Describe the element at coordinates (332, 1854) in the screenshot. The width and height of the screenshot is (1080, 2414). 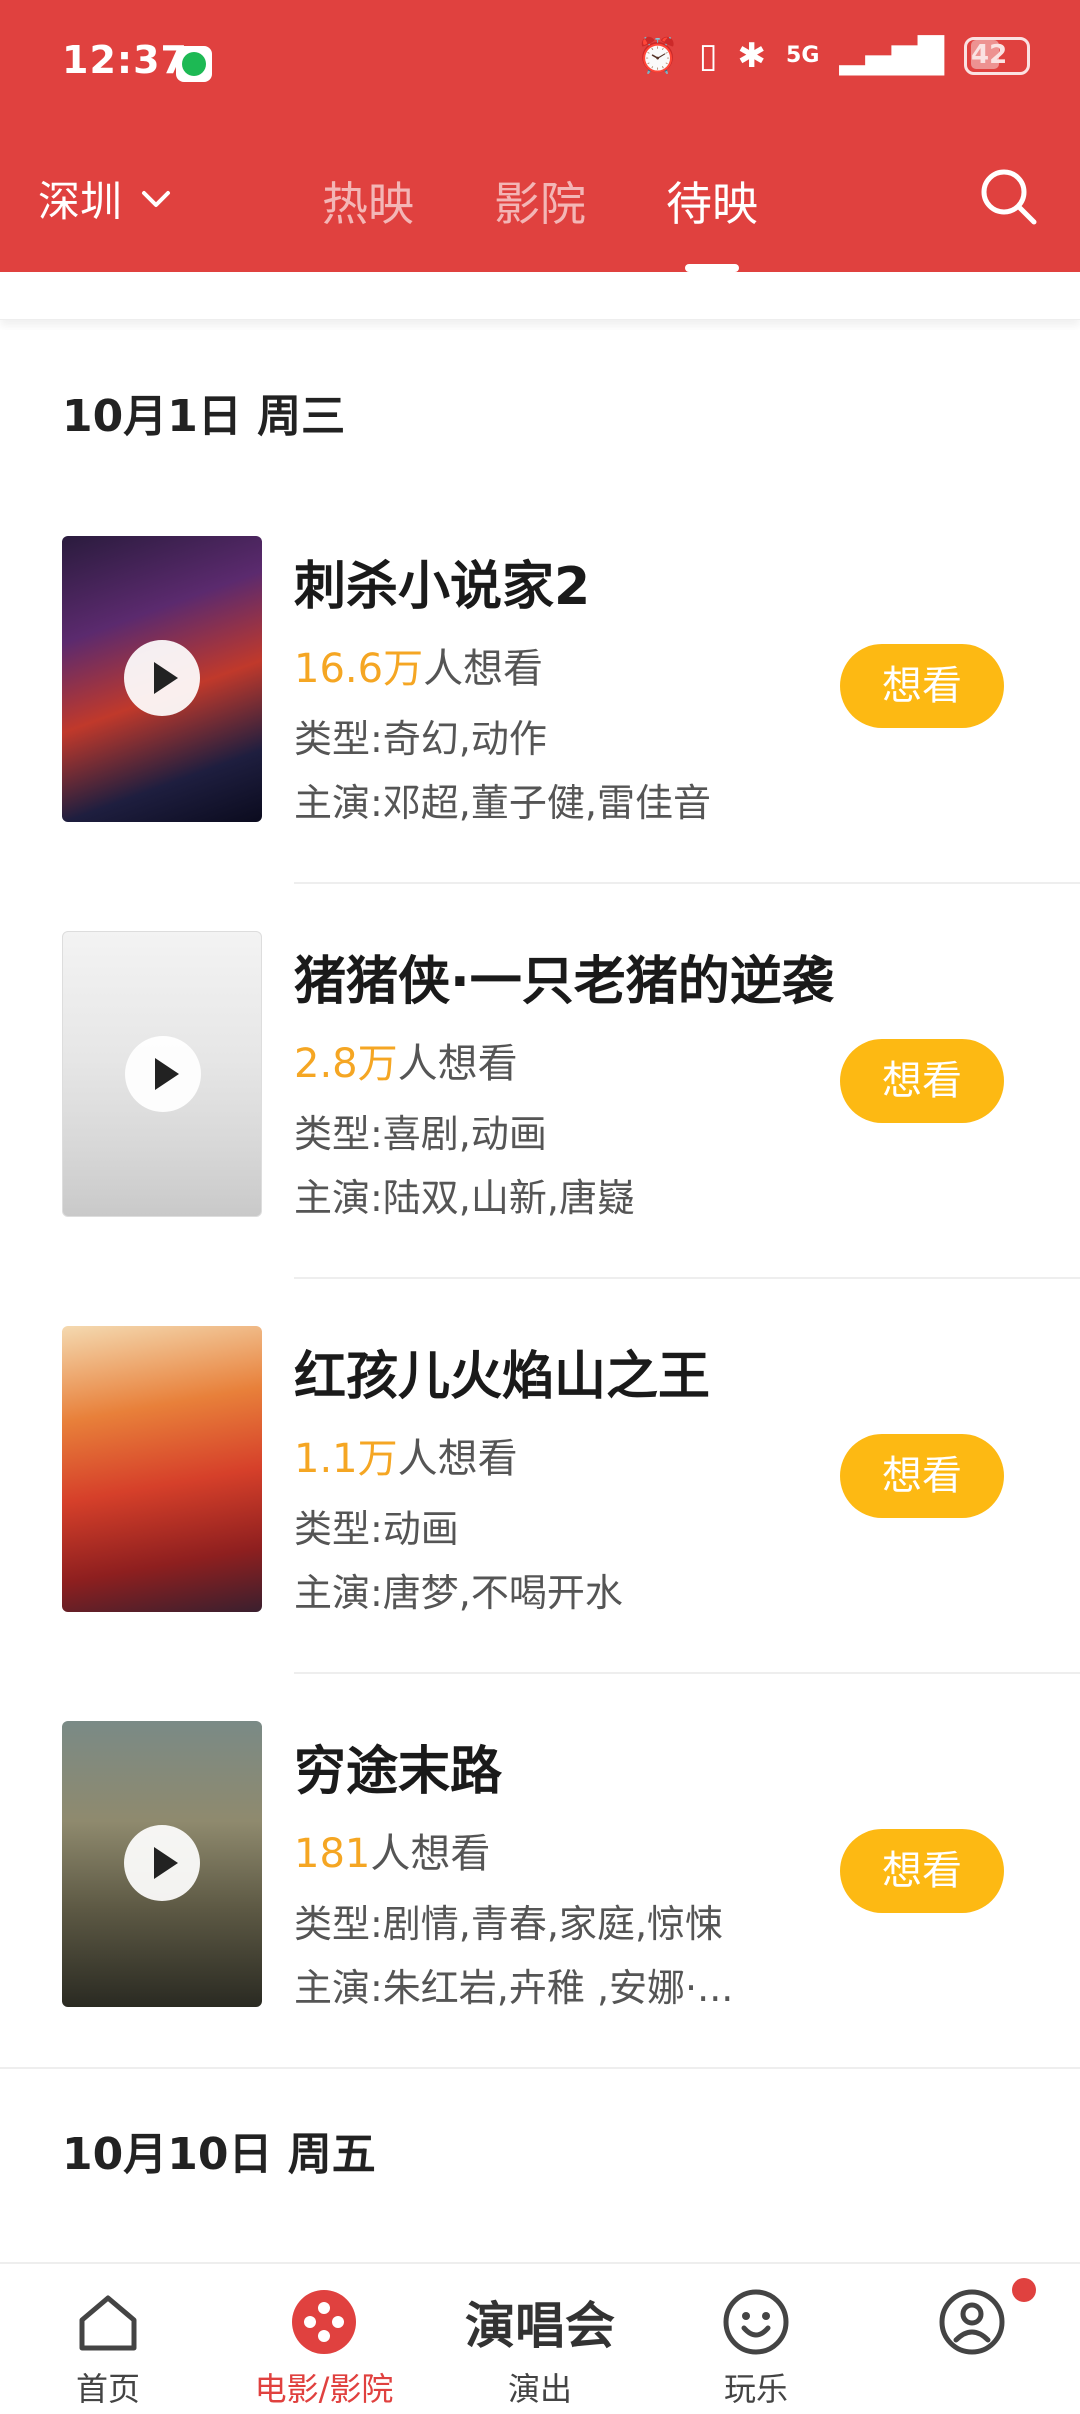
I see `want-count: 181` at that location.